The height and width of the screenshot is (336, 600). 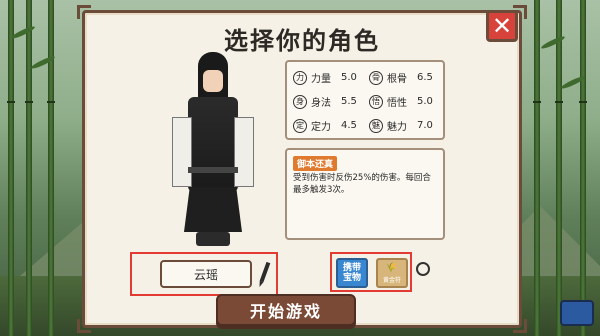 I want to click on stat-root-bone: 骨 根骨 6.5, so click(x=401, y=77).